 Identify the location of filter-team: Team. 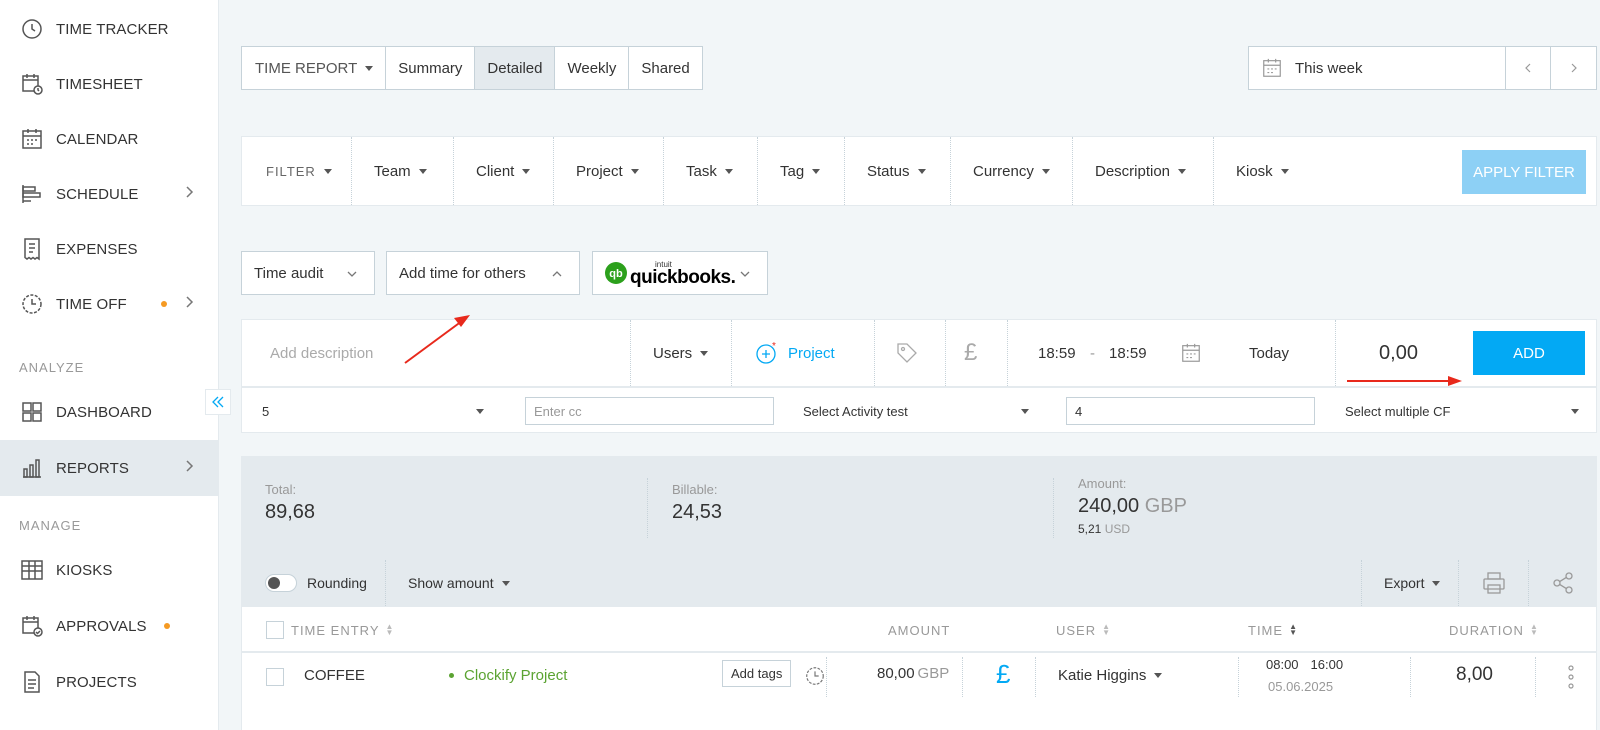
(389, 171).